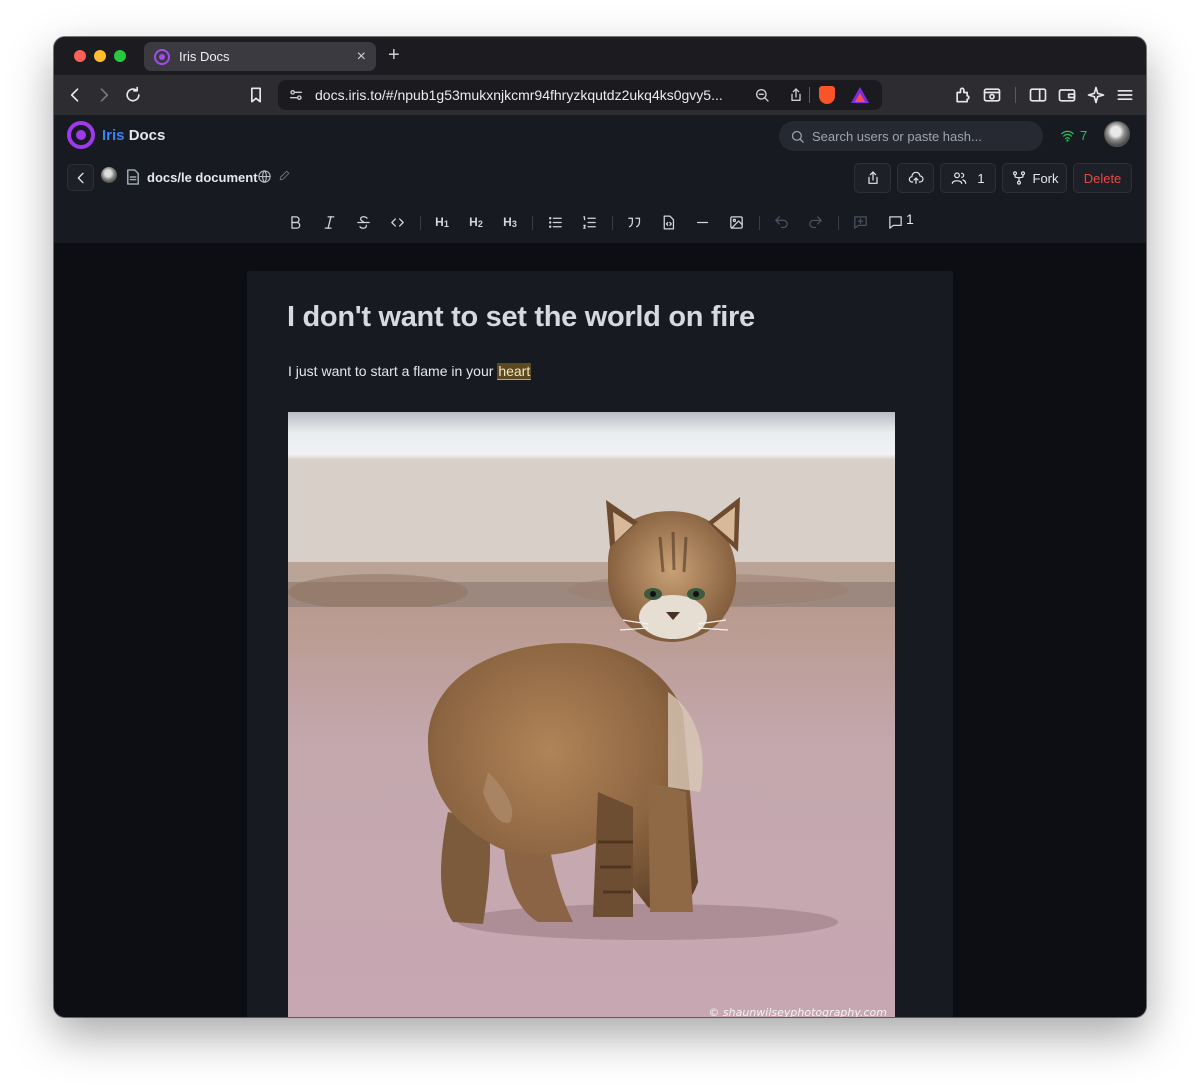 The height and width of the screenshot is (1088, 1200). I want to click on bold-icon, so click(295, 222).